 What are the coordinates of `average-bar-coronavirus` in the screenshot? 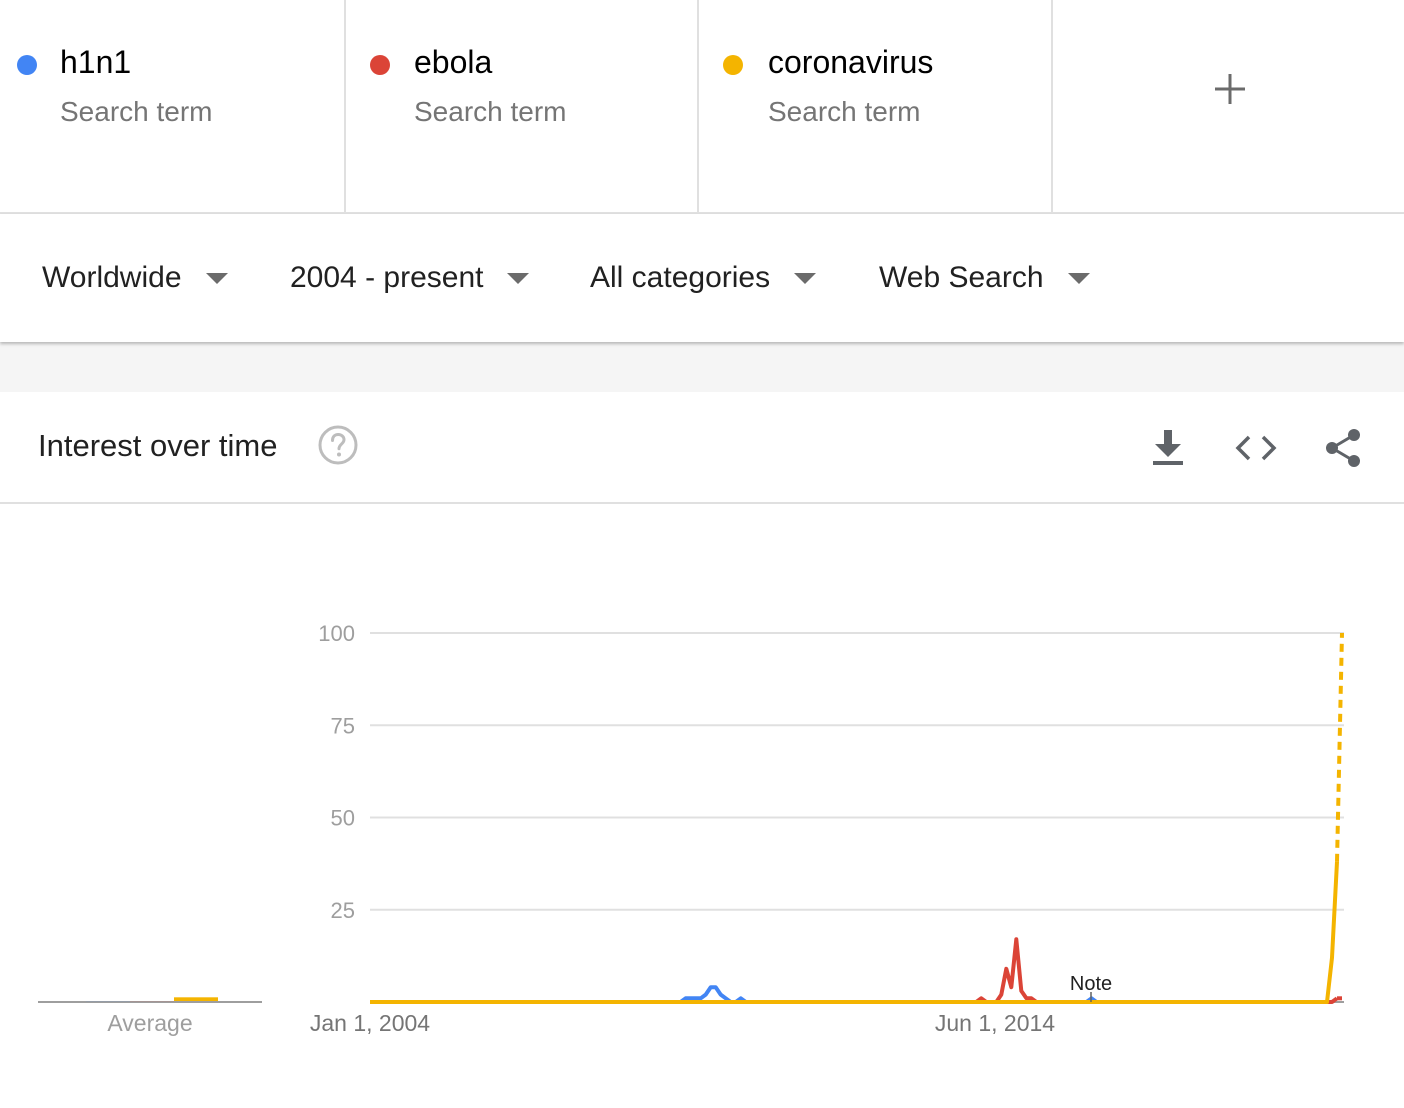 It's located at (196, 999).